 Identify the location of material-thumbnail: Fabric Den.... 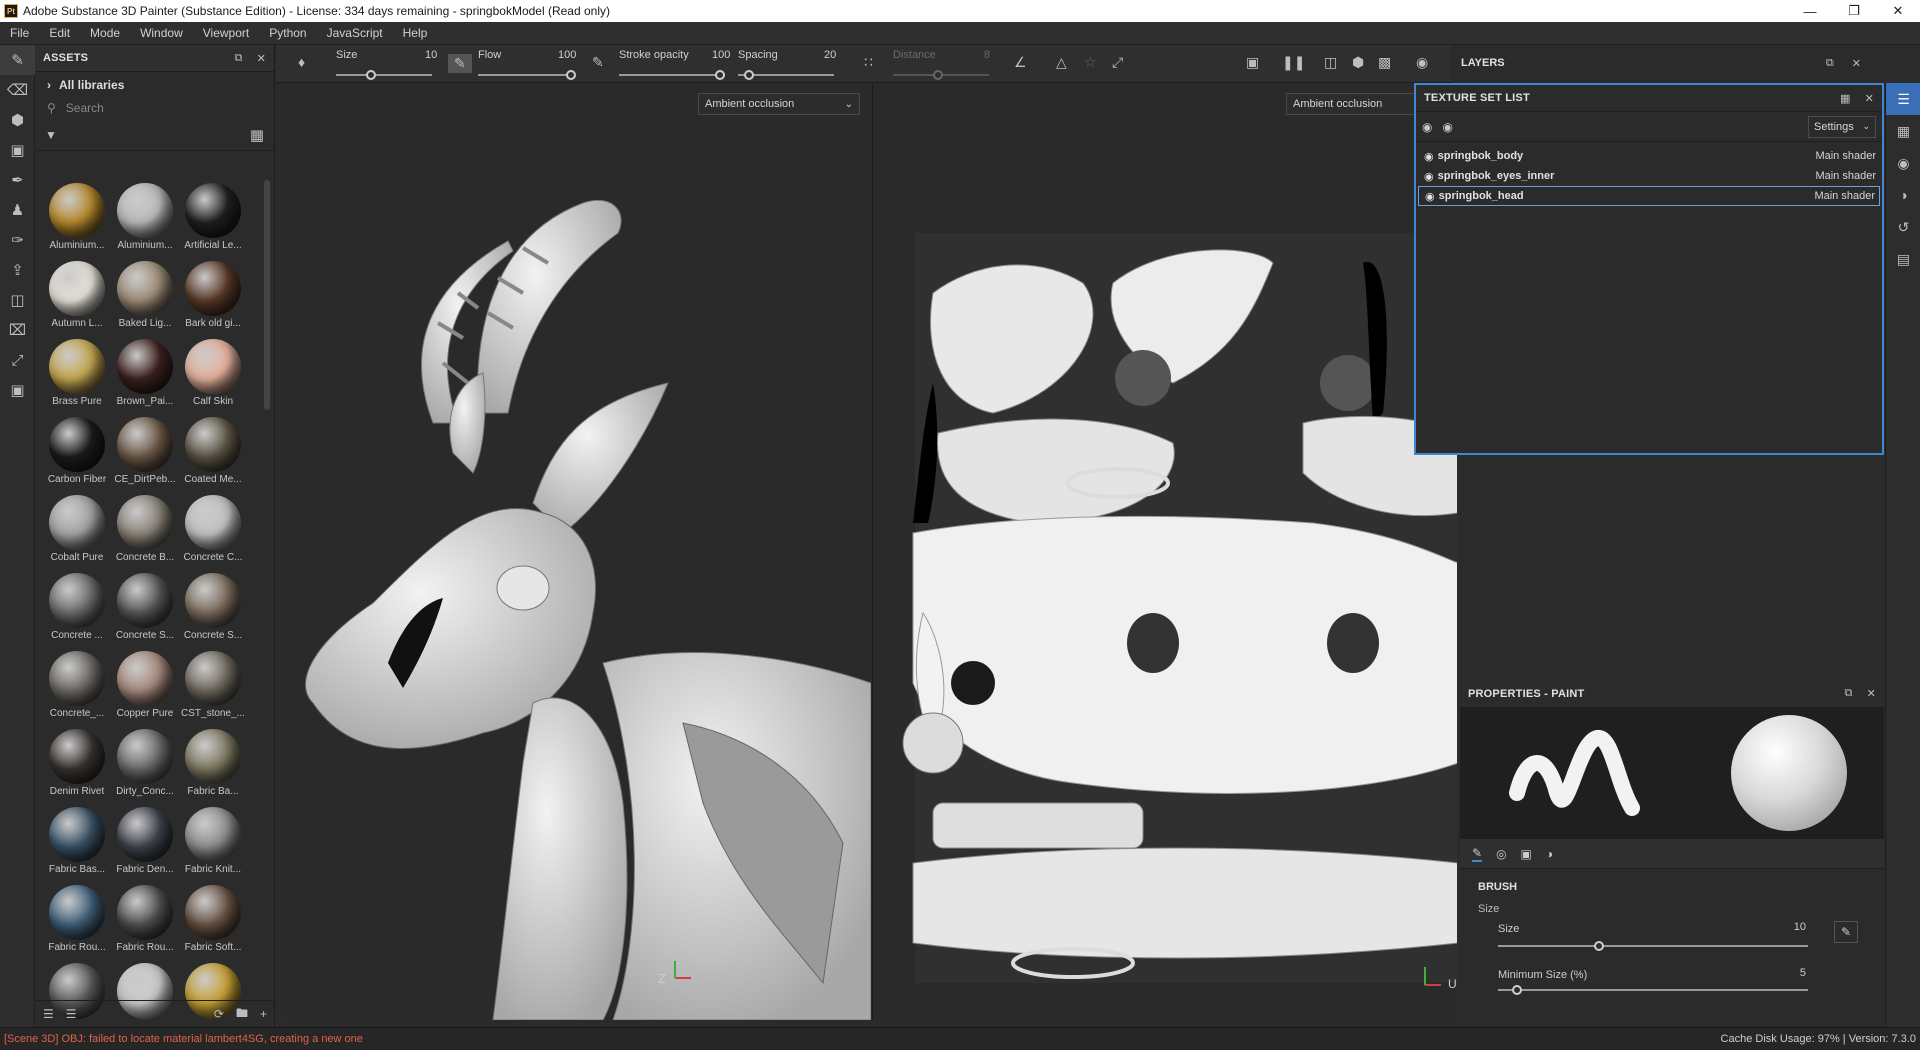
(145, 841).